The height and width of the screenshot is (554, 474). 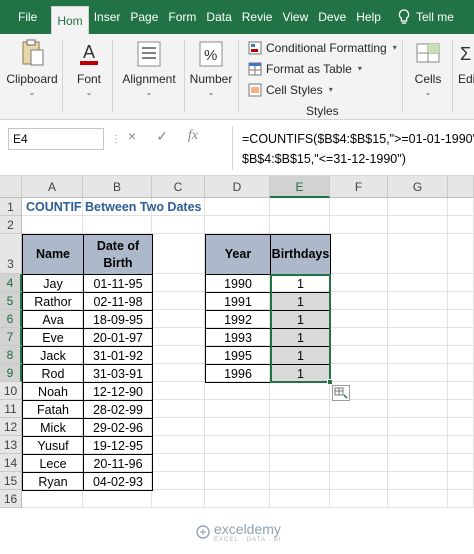 I want to click on year-cell: 1991, so click(x=238, y=301).